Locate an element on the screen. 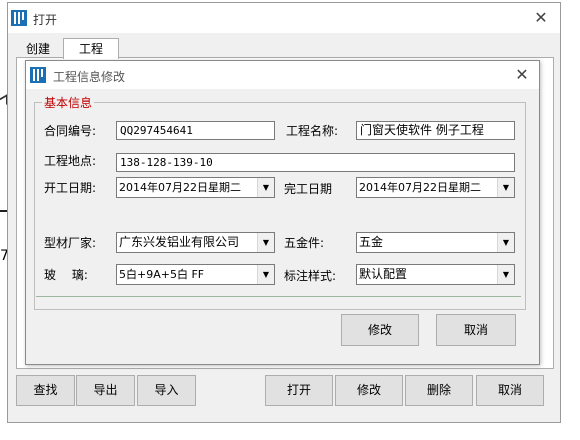 The image size is (580, 440). import-button: 导入 is located at coordinates (166, 390).